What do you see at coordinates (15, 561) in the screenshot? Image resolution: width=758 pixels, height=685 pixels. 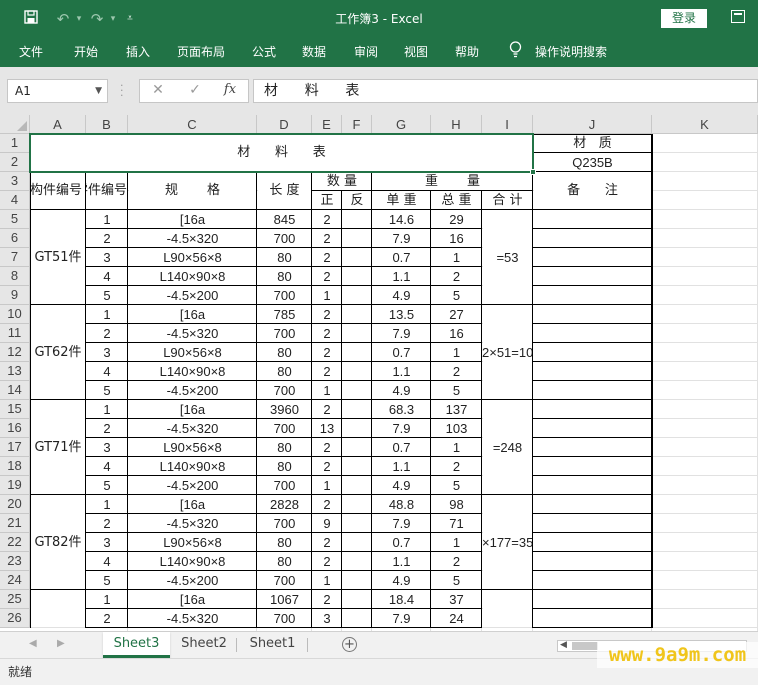 I see `row-header-23: 23` at bounding box center [15, 561].